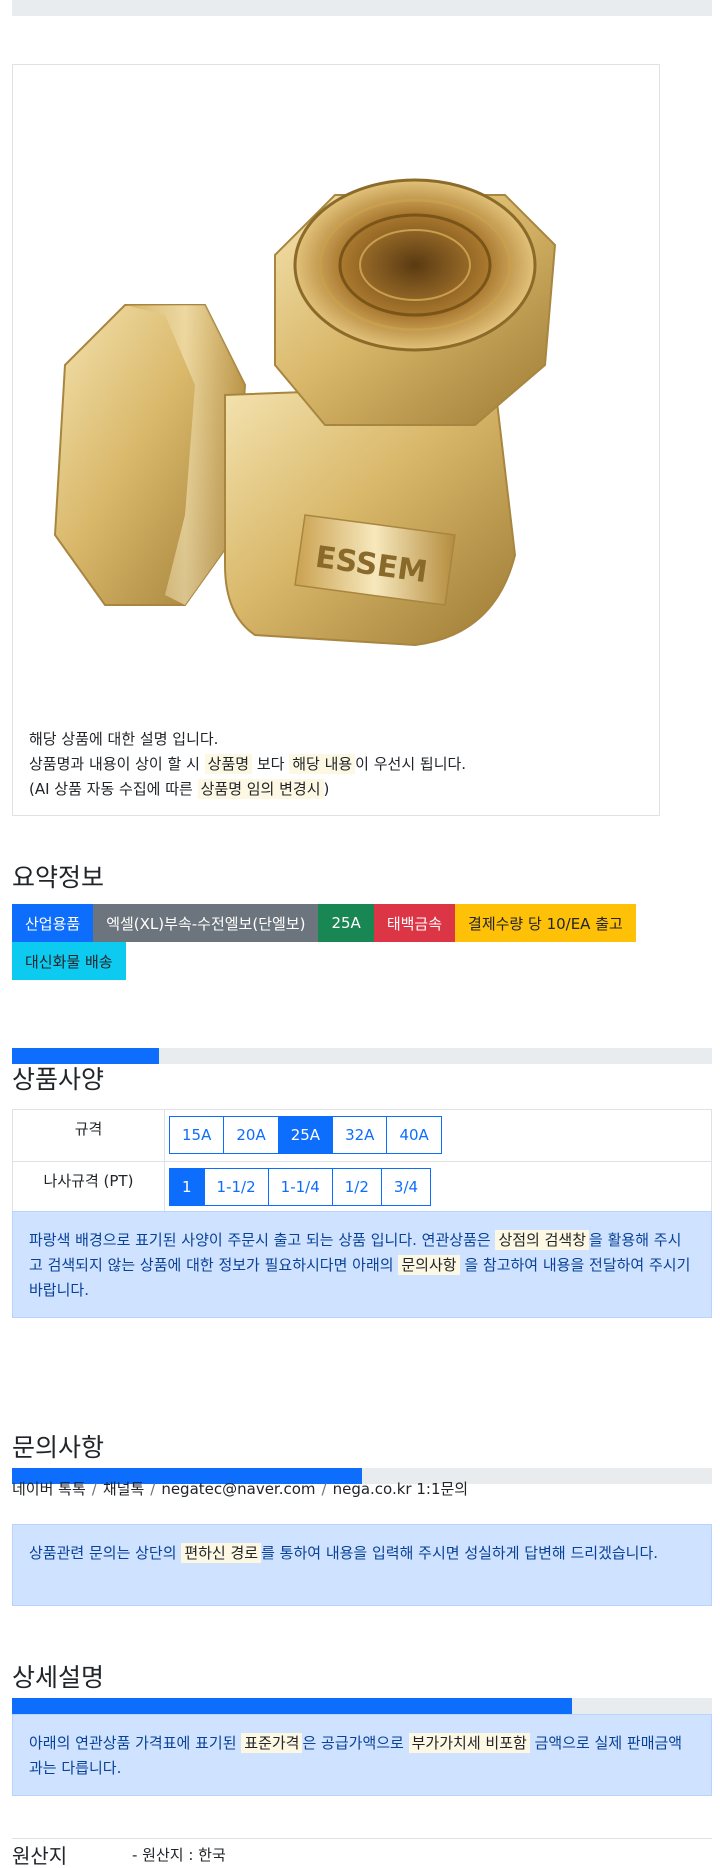 This screenshot has width=720, height=1868. I want to click on origin-value: - 원산지 : 한국, so click(179, 1855).